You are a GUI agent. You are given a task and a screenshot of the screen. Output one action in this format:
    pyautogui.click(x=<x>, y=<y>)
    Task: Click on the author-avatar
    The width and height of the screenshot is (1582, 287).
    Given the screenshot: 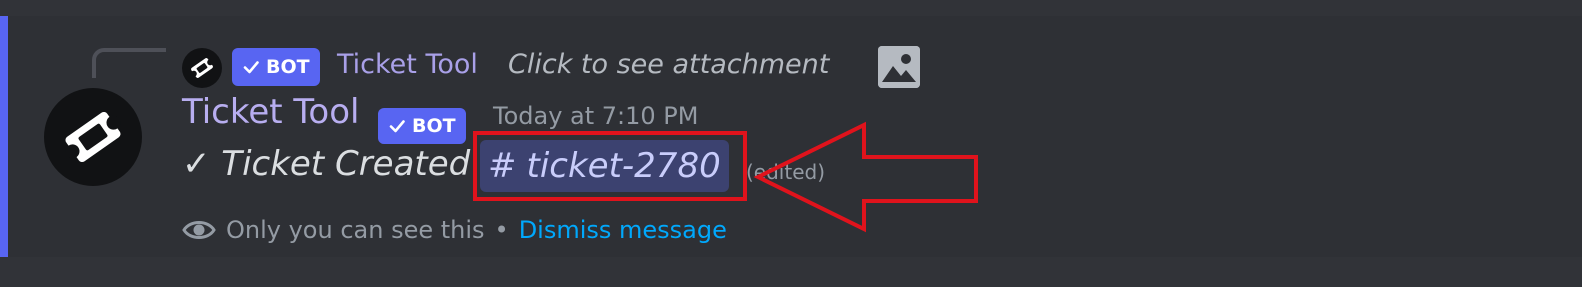 What is the action you would take?
    pyautogui.click(x=93, y=137)
    